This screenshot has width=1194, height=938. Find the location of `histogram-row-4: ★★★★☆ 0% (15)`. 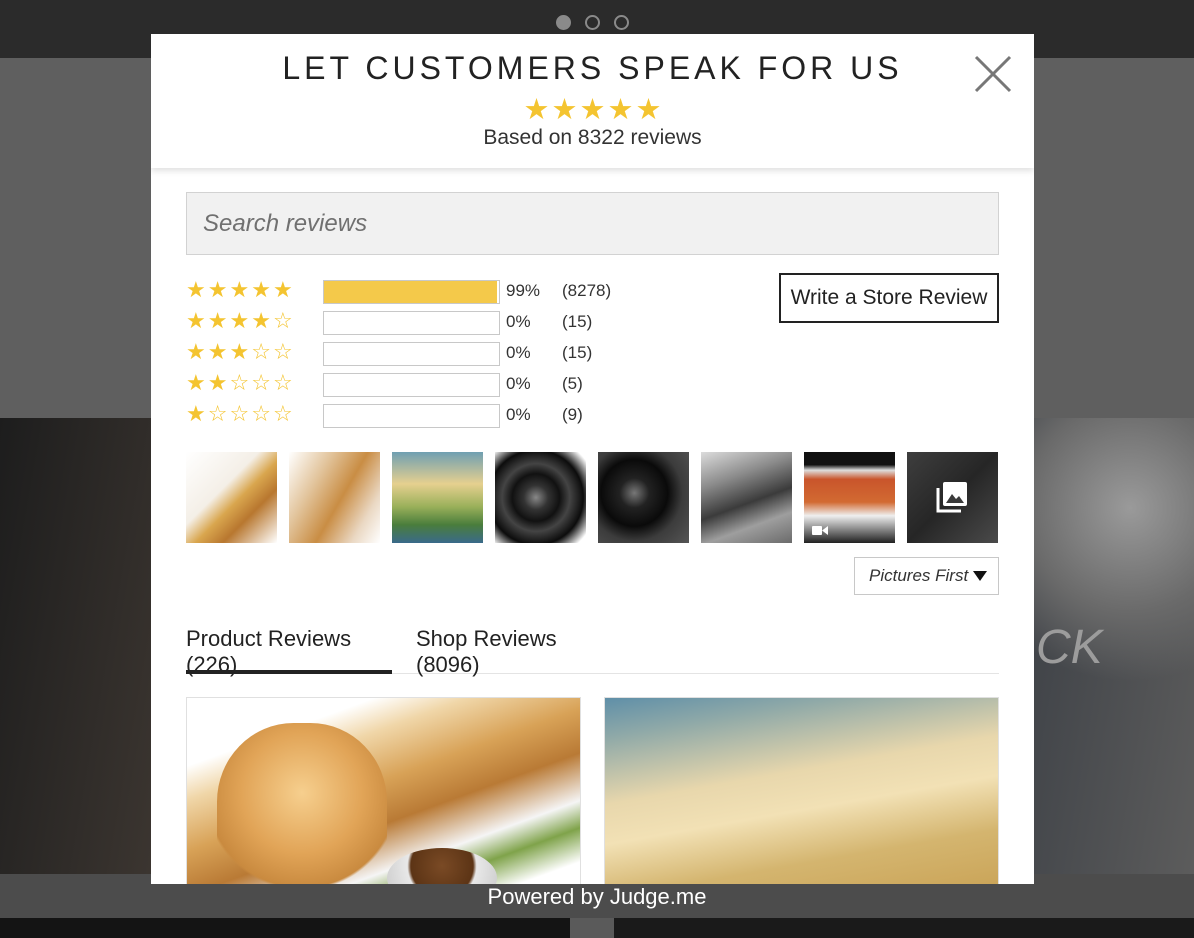

histogram-row-4: ★★★★☆ 0% (15) is located at coordinates (416, 323).